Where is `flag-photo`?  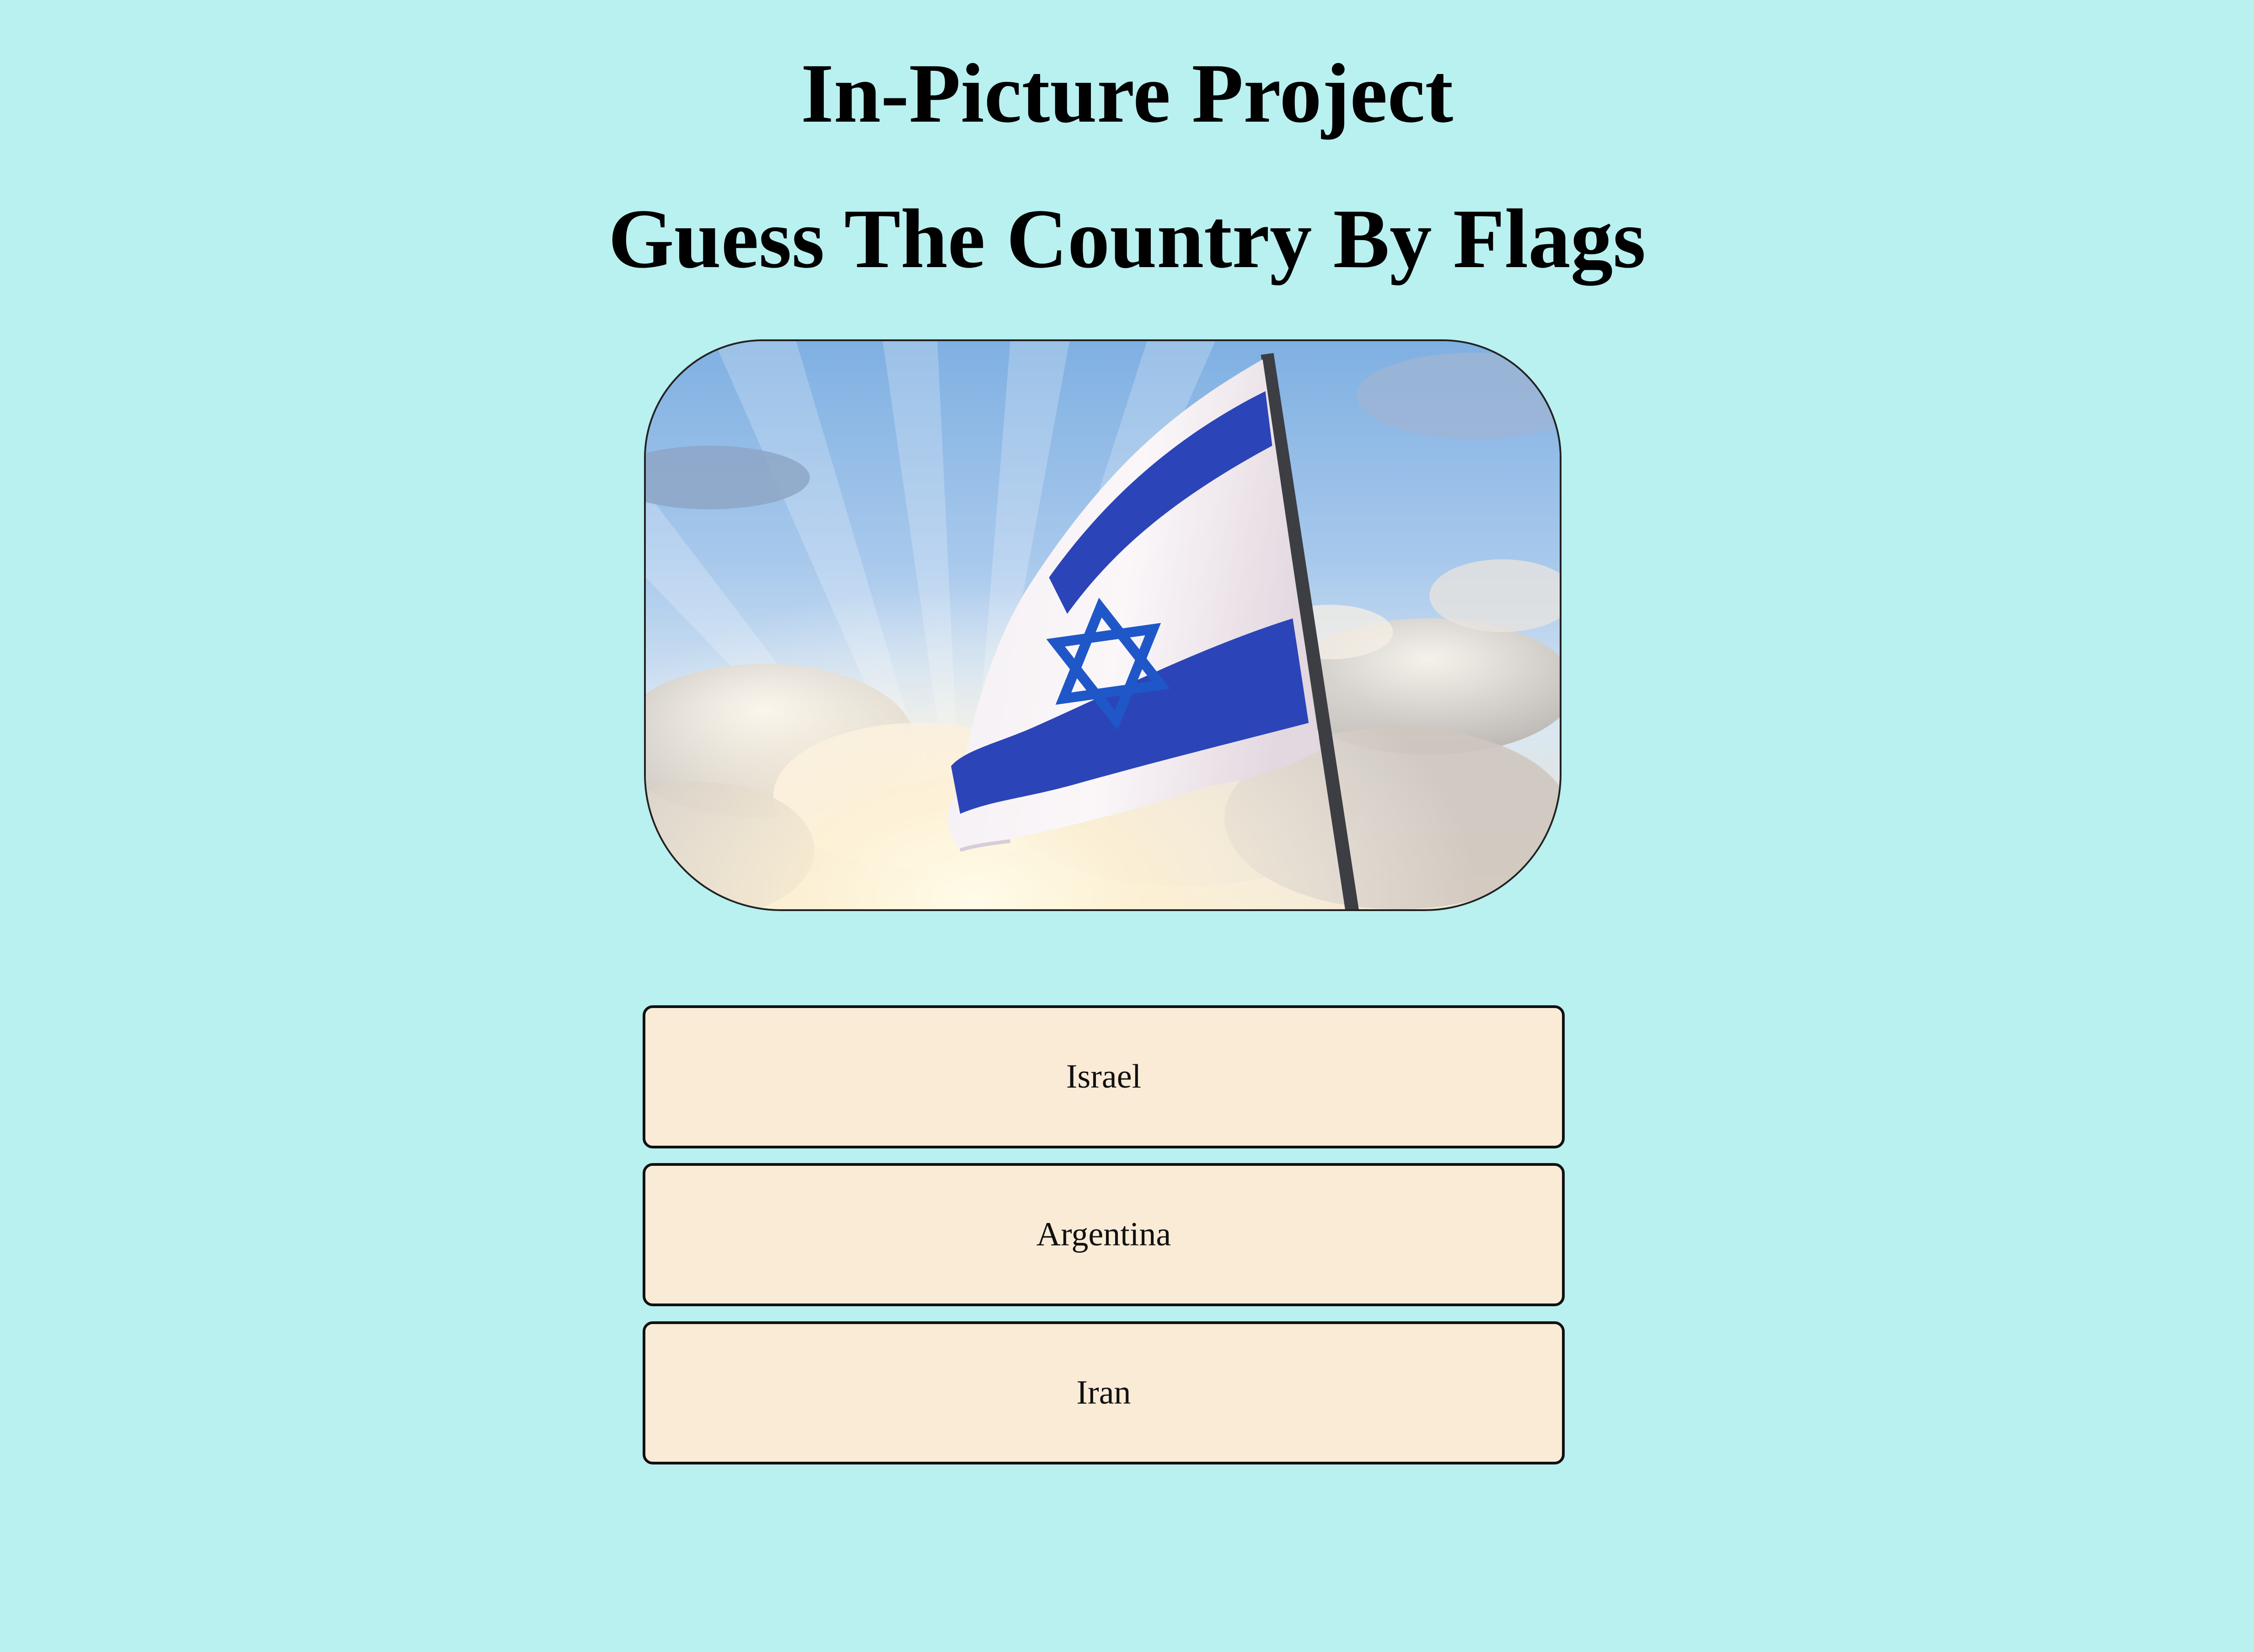 flag-photo is located at coordinates (1103, 625).